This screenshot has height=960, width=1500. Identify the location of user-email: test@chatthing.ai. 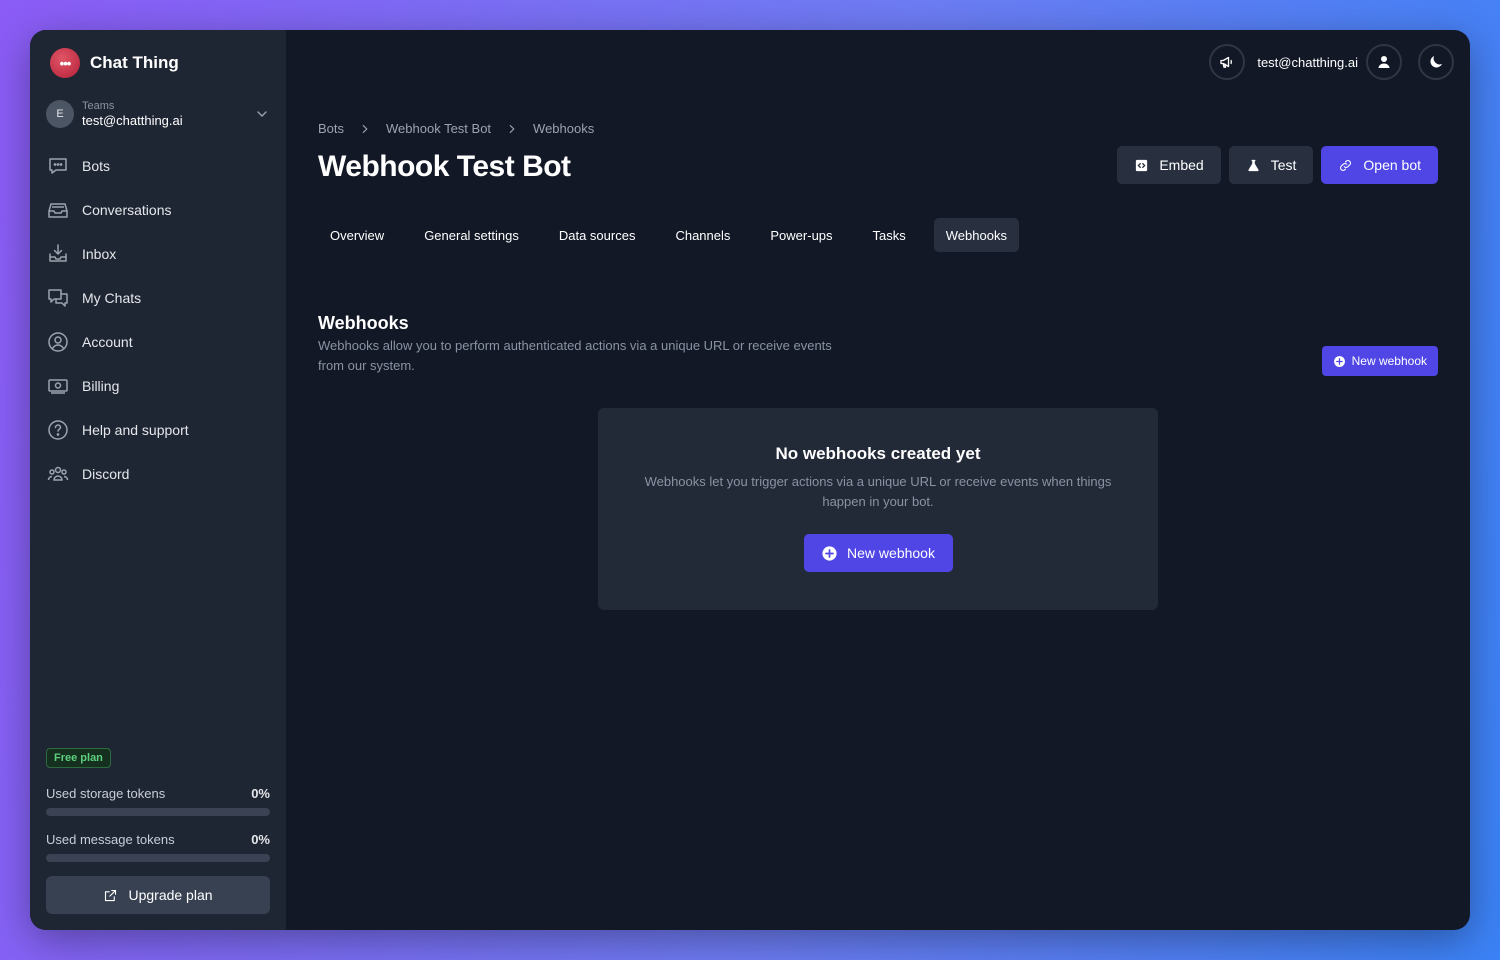
(1307, 62).